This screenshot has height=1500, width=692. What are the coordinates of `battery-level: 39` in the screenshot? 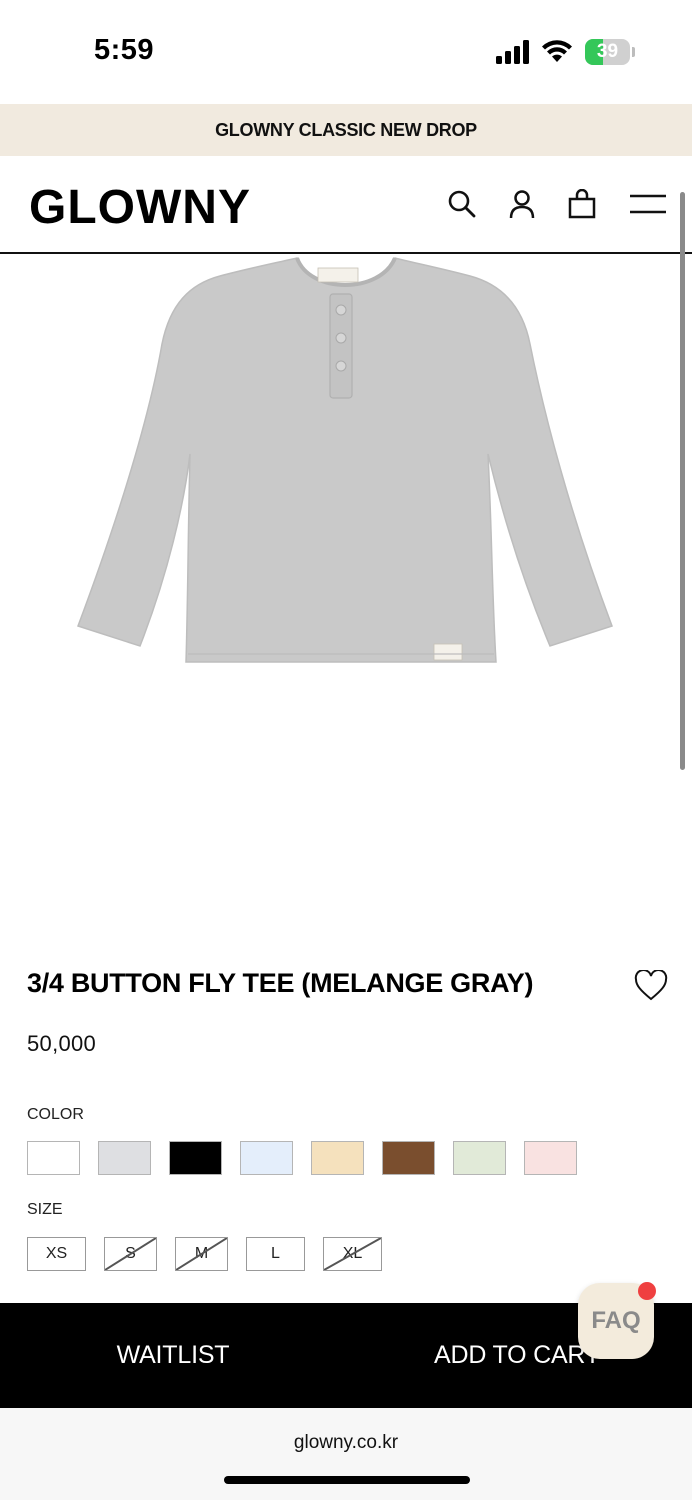 It's located at (607, 51).